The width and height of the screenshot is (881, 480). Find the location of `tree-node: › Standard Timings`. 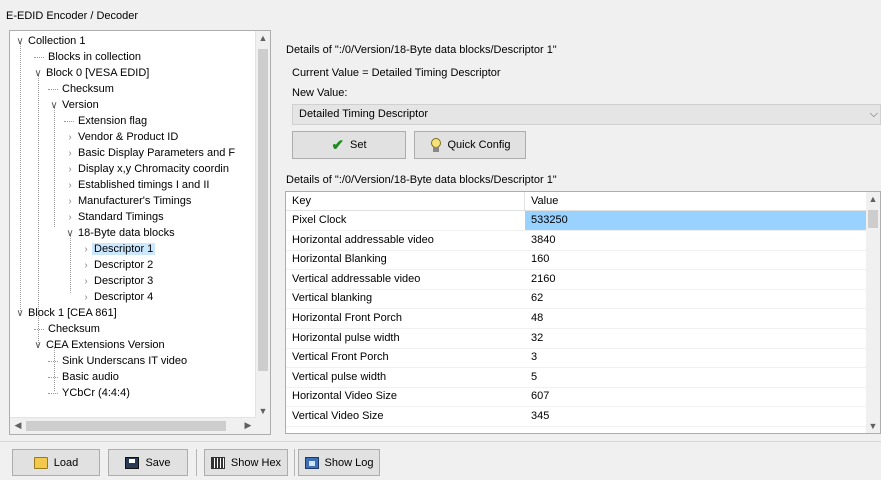

tree-node: › Standard Timings is located at coordinates (115, 217).